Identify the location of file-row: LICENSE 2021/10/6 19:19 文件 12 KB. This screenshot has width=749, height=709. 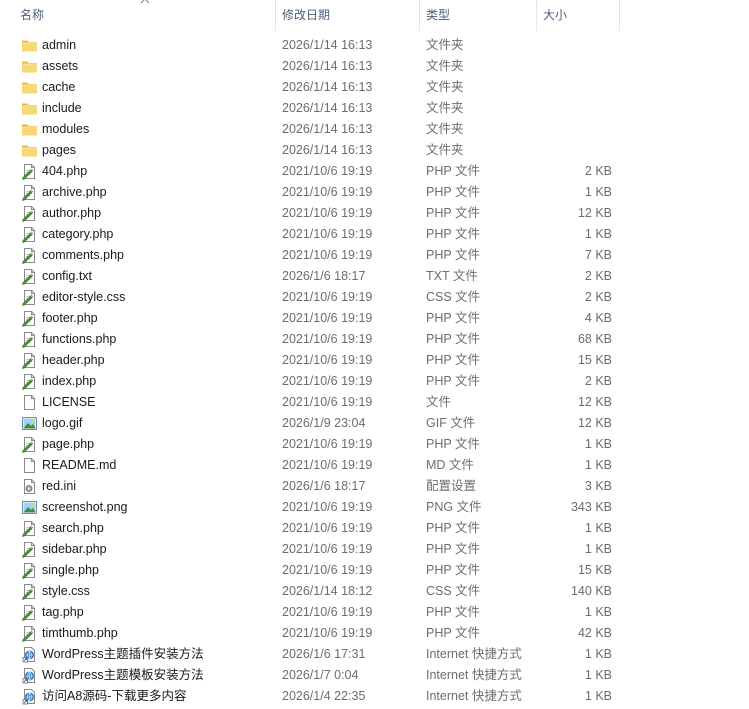
(374, 402).